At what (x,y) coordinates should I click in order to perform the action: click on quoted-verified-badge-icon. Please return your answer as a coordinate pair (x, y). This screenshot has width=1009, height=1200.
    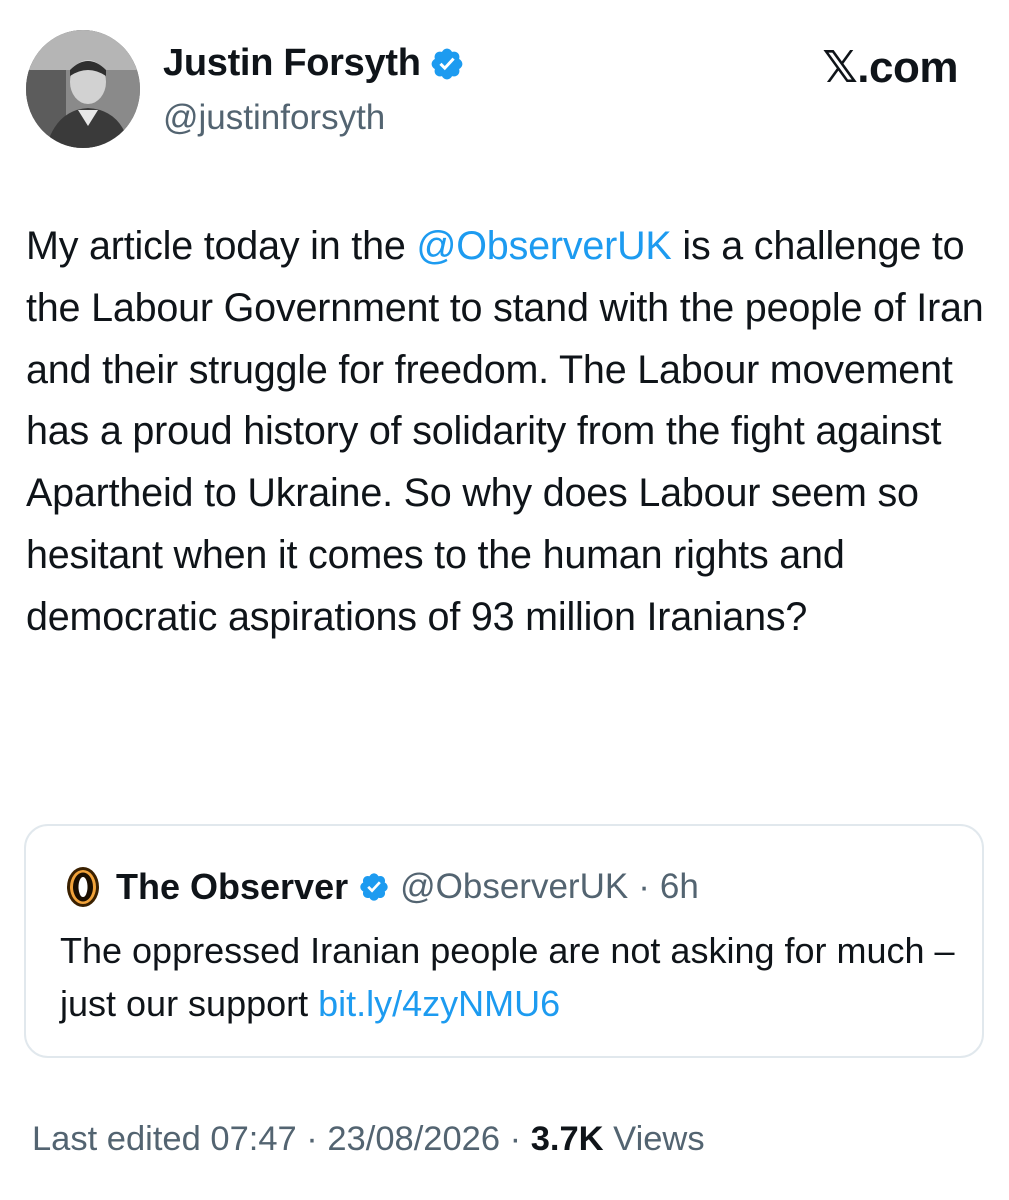
    Looking at the image, I should click on (374, 887).